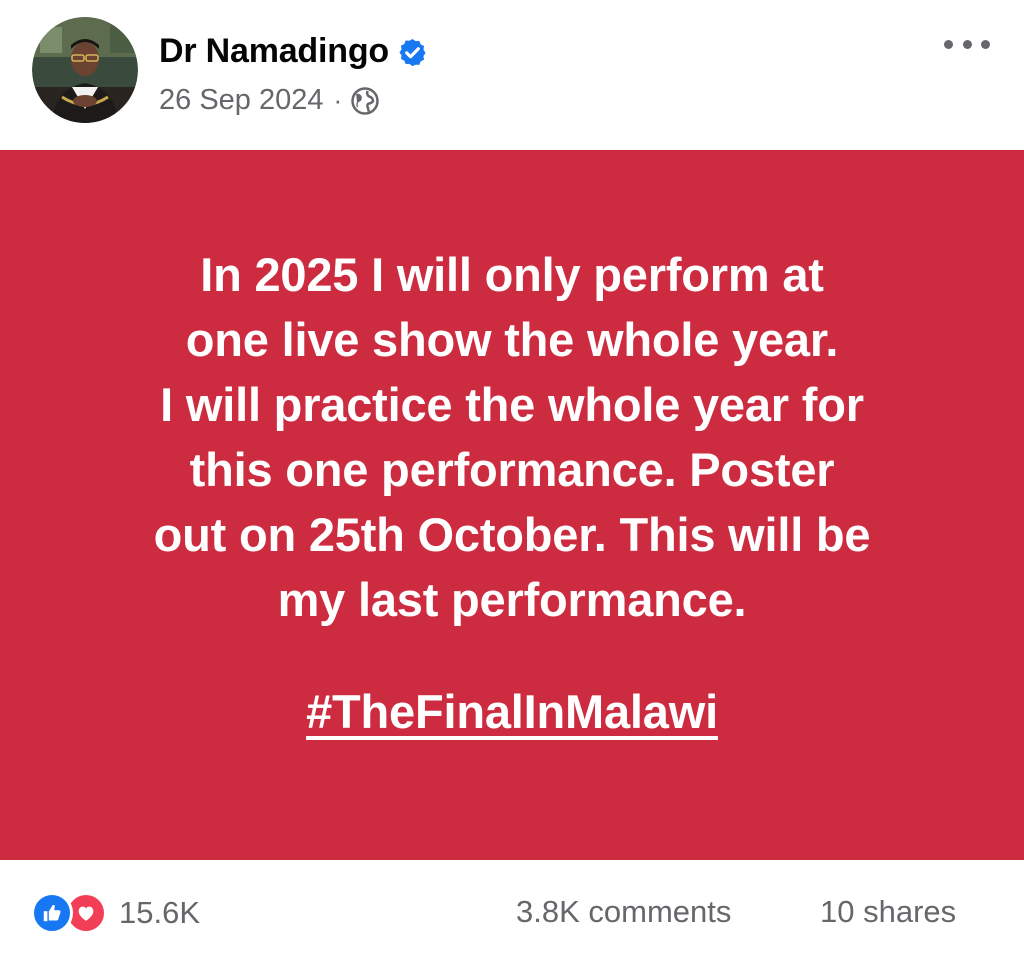 This screenshot has height=968, width=1024. Describe the element at coordinates (52, 913) in the screenshot. I see `like-icon` at that location.